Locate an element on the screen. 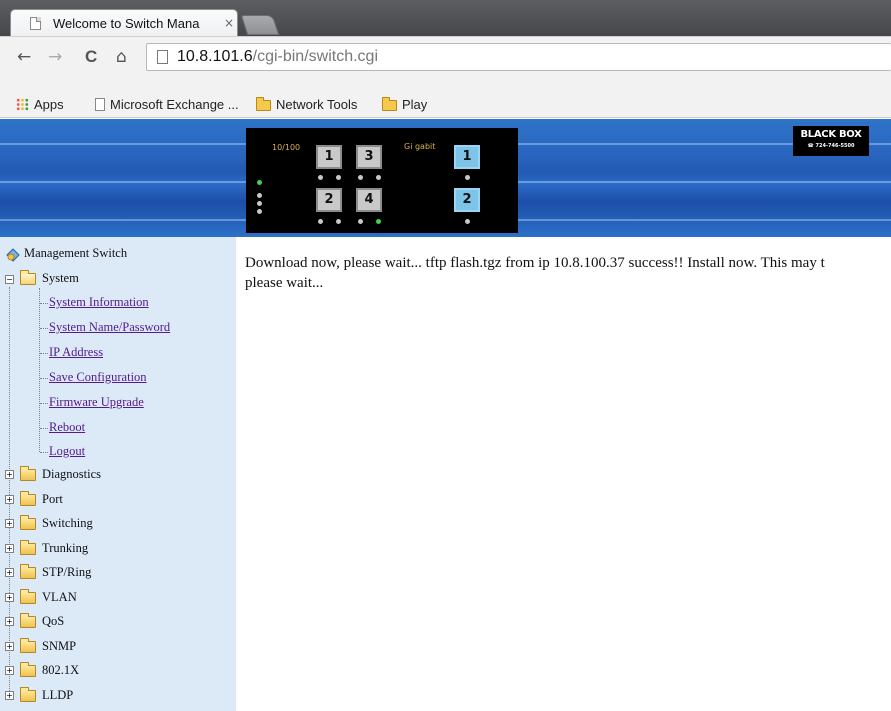 The height and width of the screenshot is (711, 891). tree-folder-trunking: Trunking is located at coordinates (65, 548).